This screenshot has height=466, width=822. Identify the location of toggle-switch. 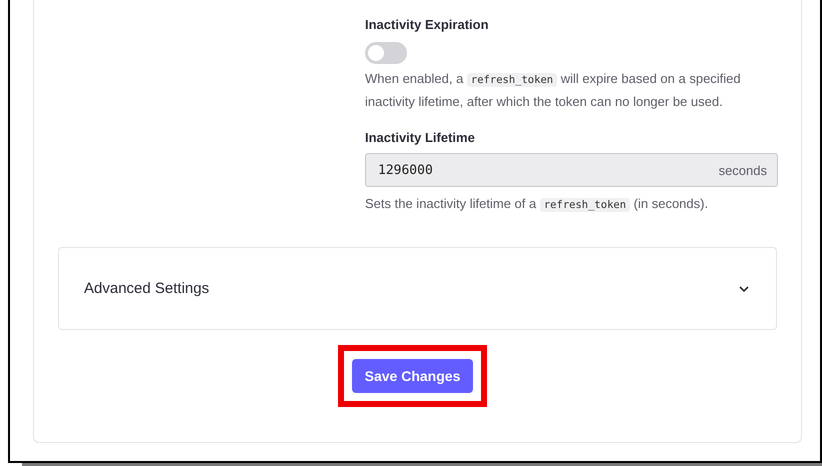
(386, 53).